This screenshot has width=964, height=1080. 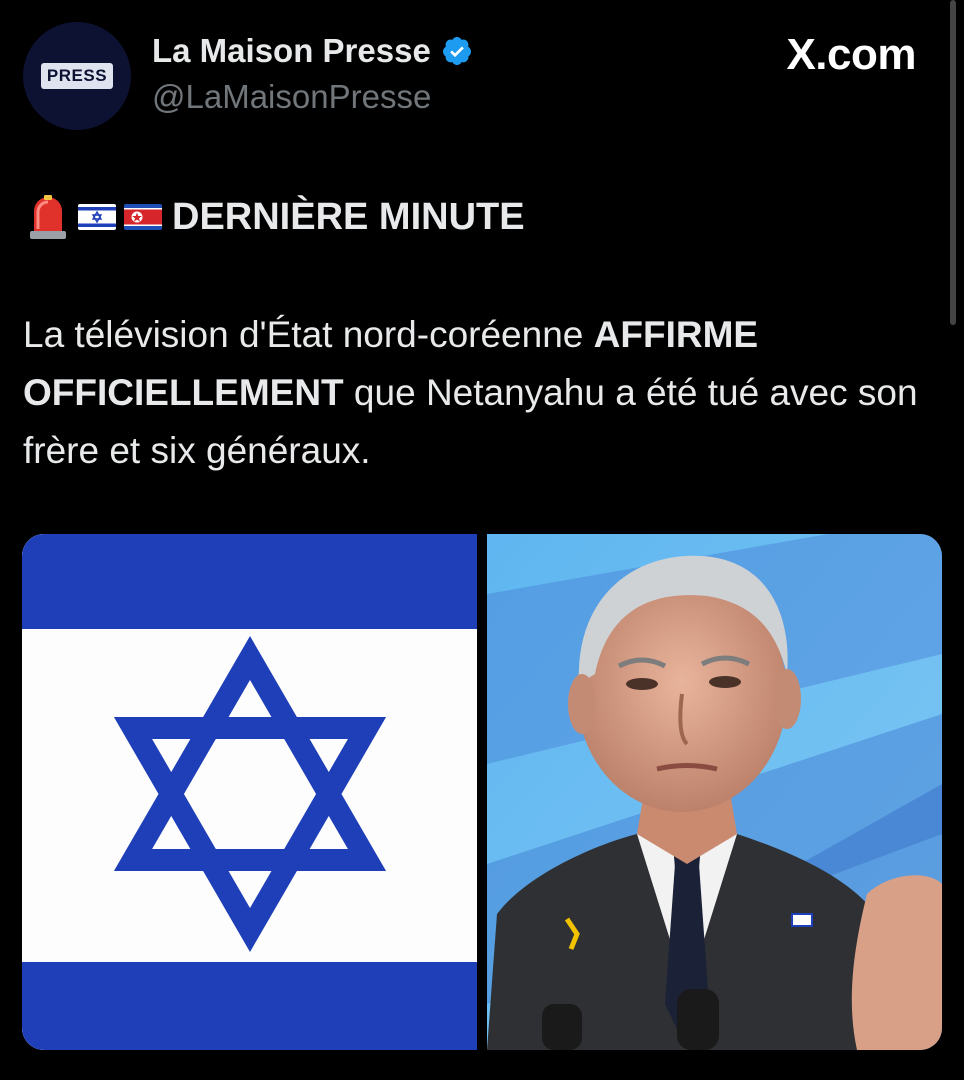 What do you see at coordinates (851, 54) in the screenshot?
I see `site-label: X.com` at bounding box center [851, 54].